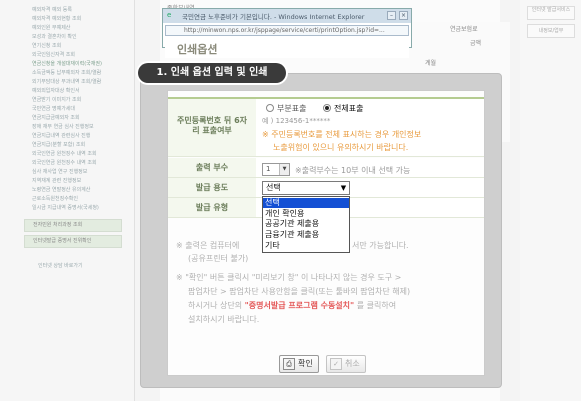 The height and width of the screenshot is (401, 581). Describe the element at coordinates (380, 245) in the screenshot. I see `note-print-post: 서만 가능합니다.` at that location.